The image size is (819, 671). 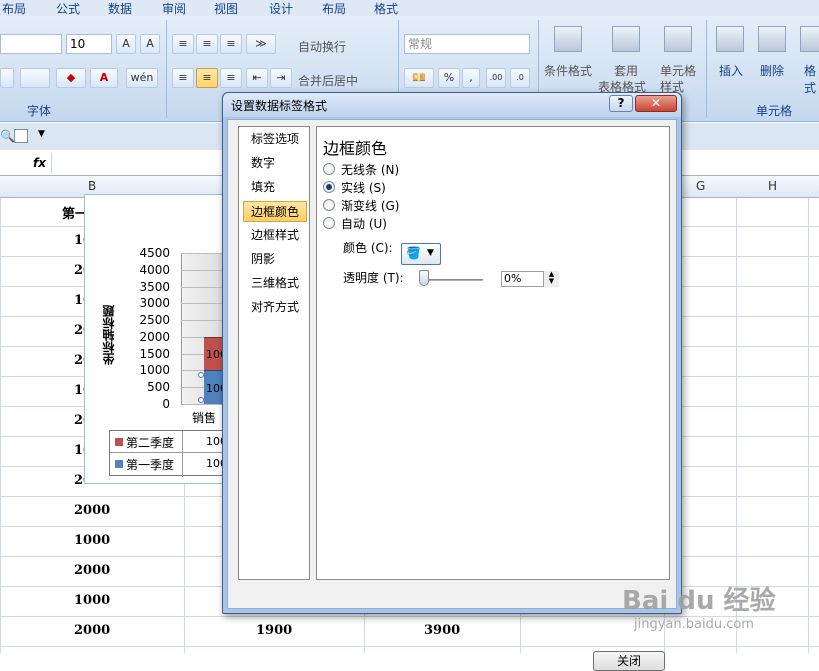 I want to click on align-top-button: ≡, so click(x=183, y=44).